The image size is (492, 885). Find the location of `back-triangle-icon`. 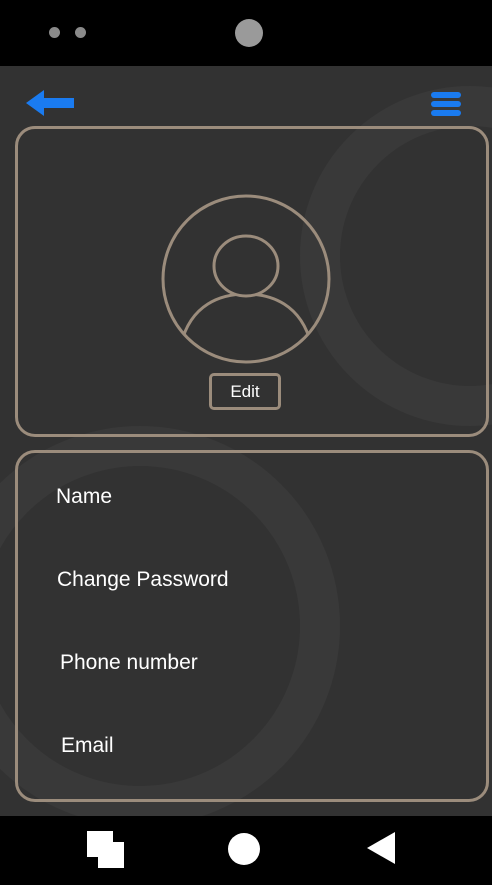

back-triangle-icon is located at coordinates (381, 848).